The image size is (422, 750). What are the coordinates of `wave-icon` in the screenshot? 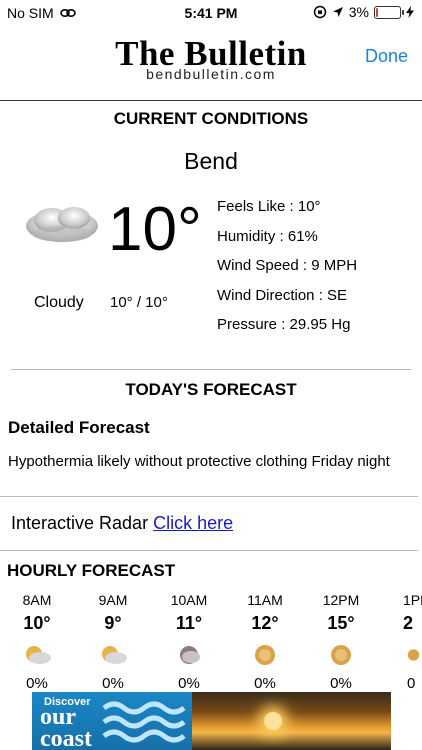 It's located at (144, 722).